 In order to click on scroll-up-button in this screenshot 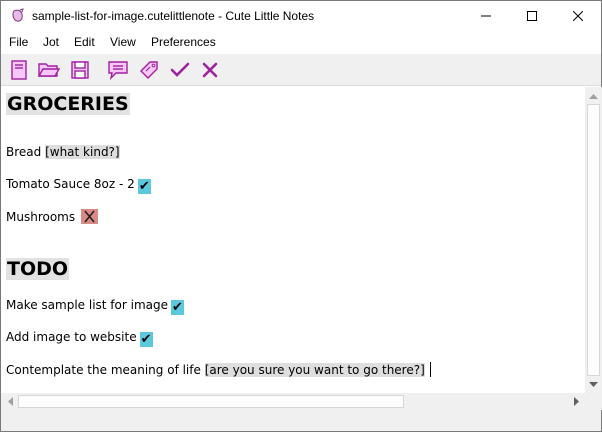, I will do `click(593, 95)`.